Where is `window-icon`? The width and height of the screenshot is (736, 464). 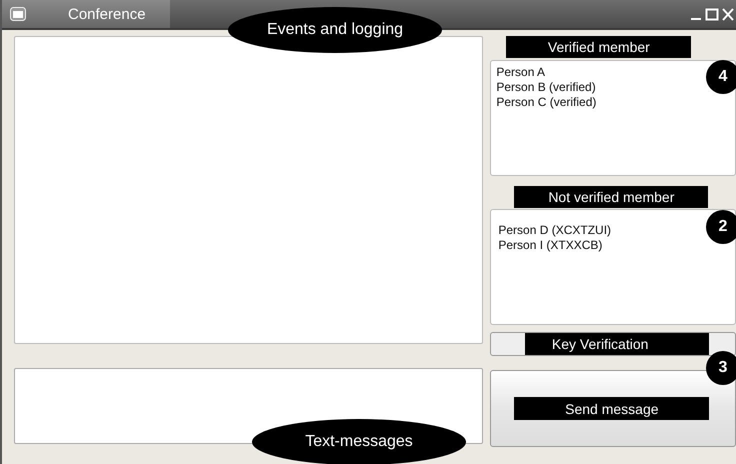 window-icon is located at coordinates (18, 14).